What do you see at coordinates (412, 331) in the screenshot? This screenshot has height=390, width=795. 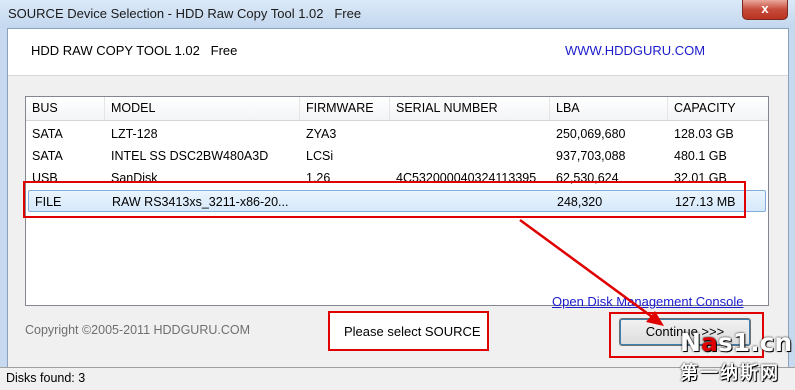 I see `status-message: Please select SOURCE` at bounding box center [412, 331].